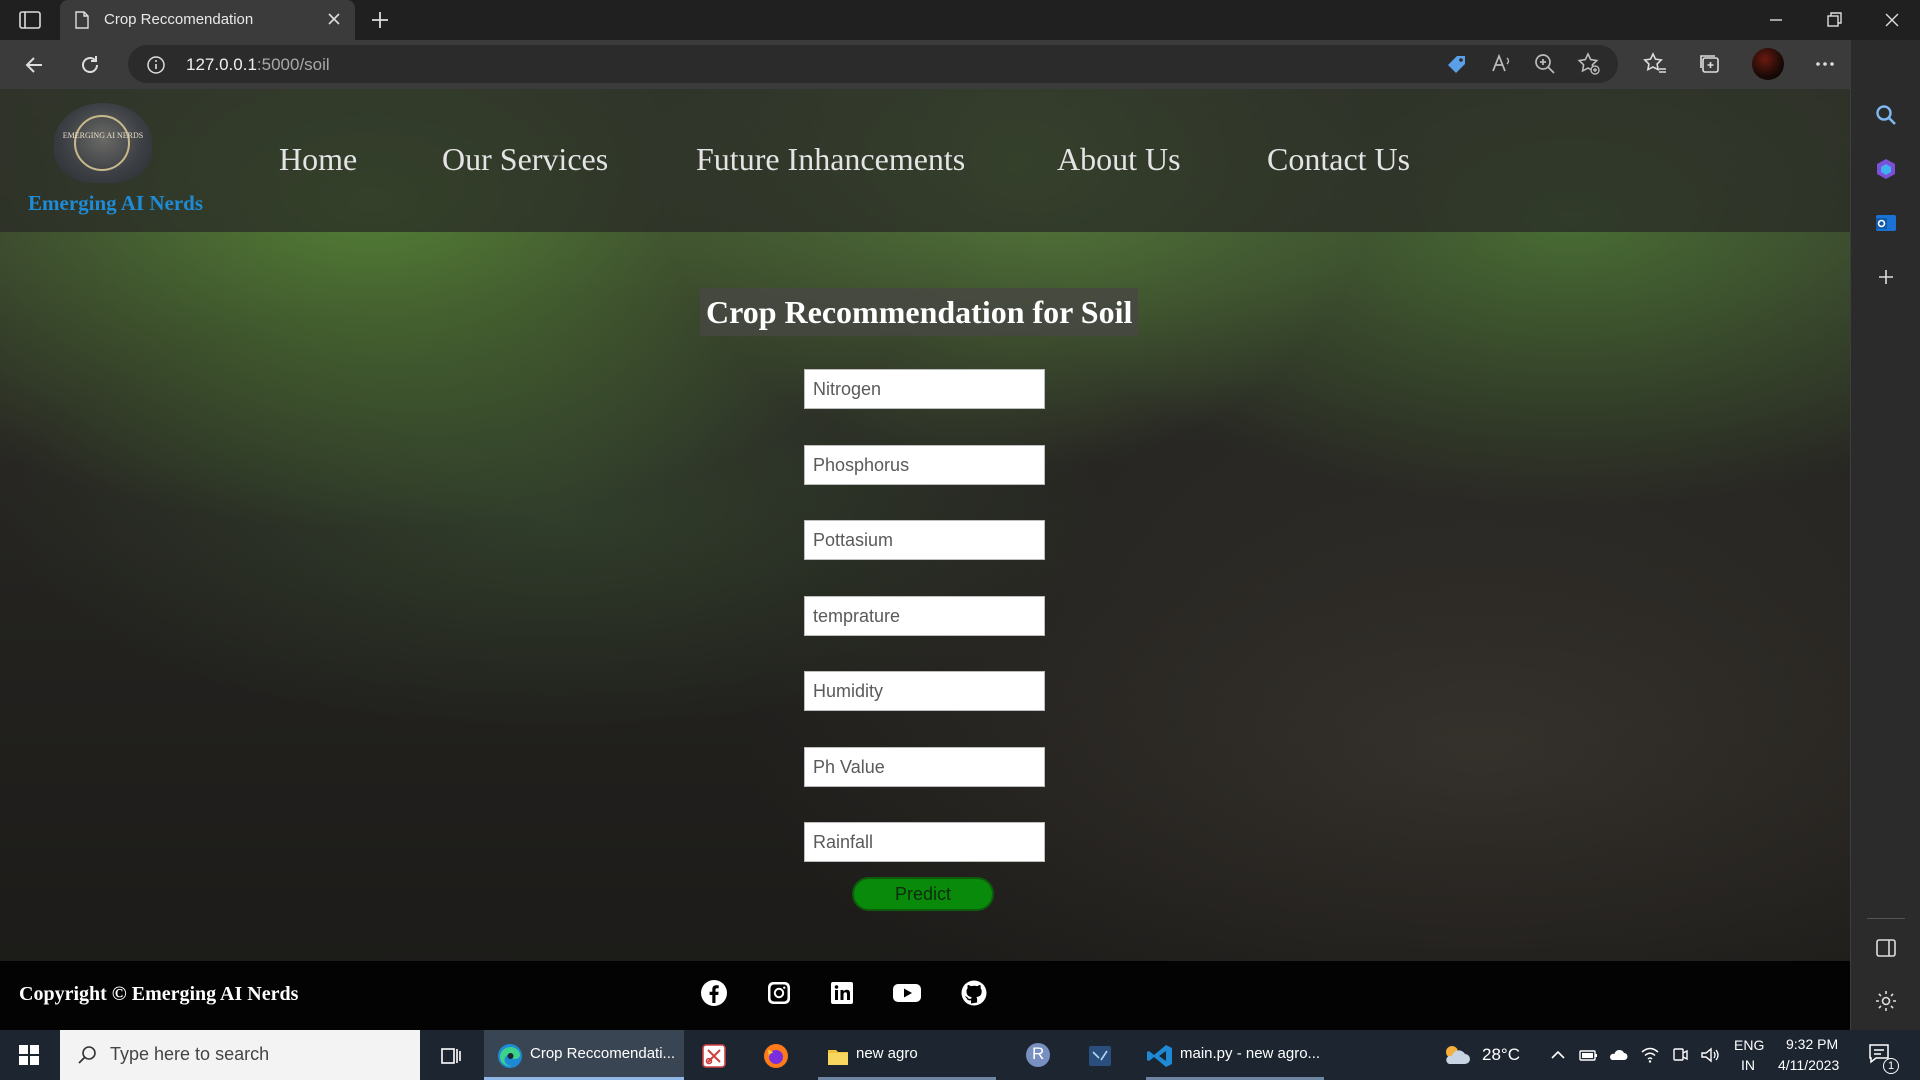 The height and width of the screenshot is (1080, 1920). I want to click on weather-temperature: 28°C, so click(1501, 1054).